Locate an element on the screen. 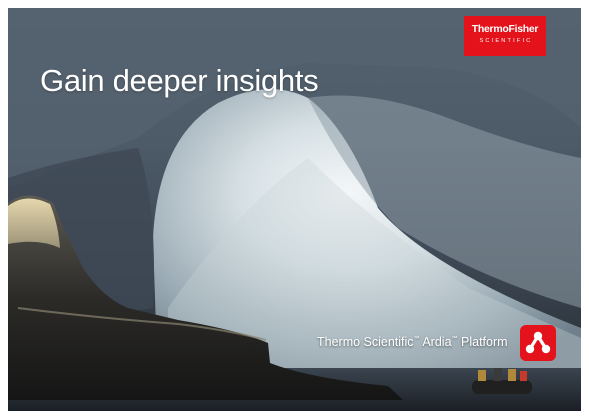 The image size is (589, 419). platform-name: Thermo Scientific™ Ardia™ Platform is located at coordinates (412, 342).